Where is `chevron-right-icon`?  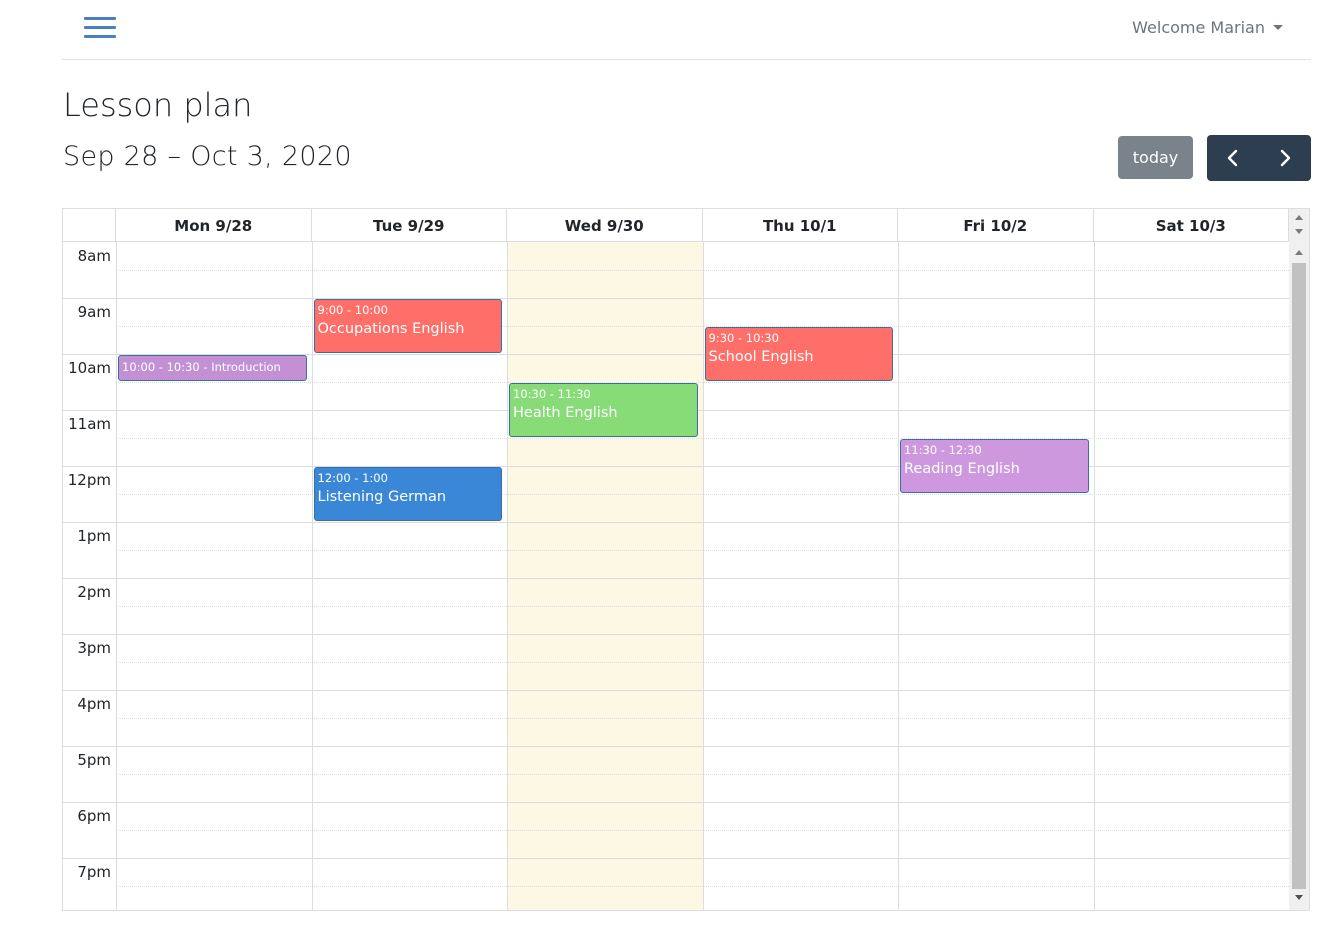
chevron-right-icon is located at coordinates (1285, 158).